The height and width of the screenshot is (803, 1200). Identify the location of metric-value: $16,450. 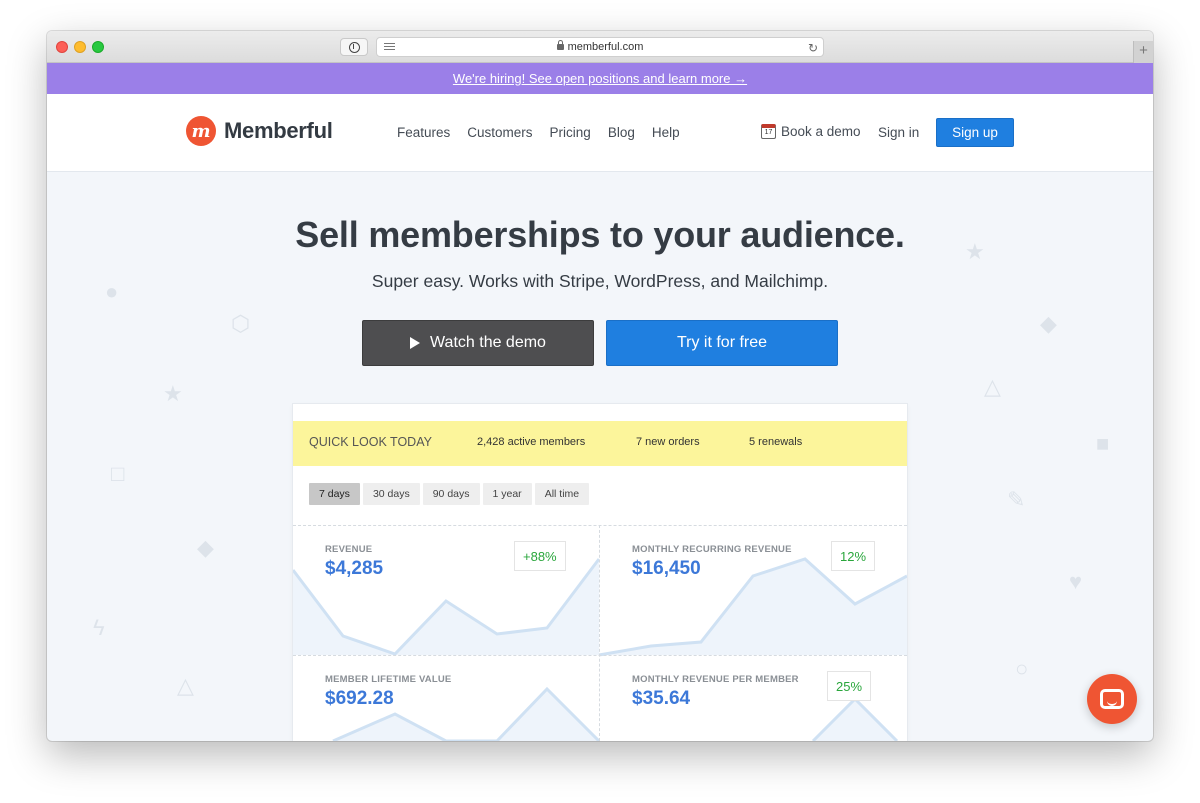
(666, 568).